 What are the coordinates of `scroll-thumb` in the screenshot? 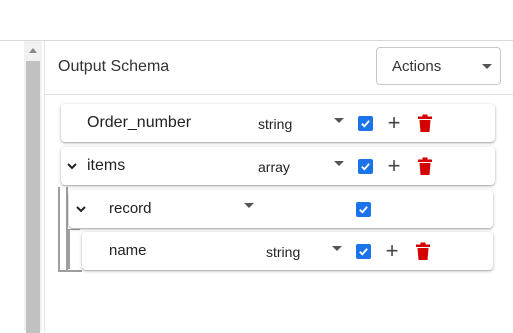 It's located at (33, 197).